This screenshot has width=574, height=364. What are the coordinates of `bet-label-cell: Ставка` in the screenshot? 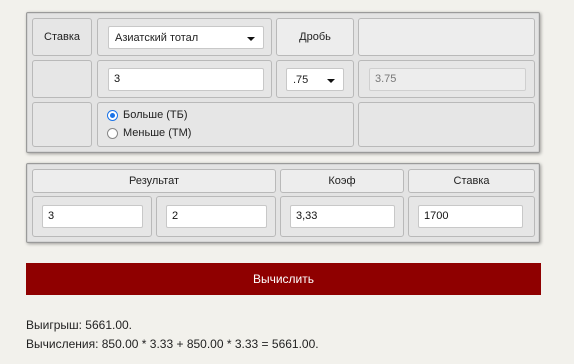 It's located at (62, 37).